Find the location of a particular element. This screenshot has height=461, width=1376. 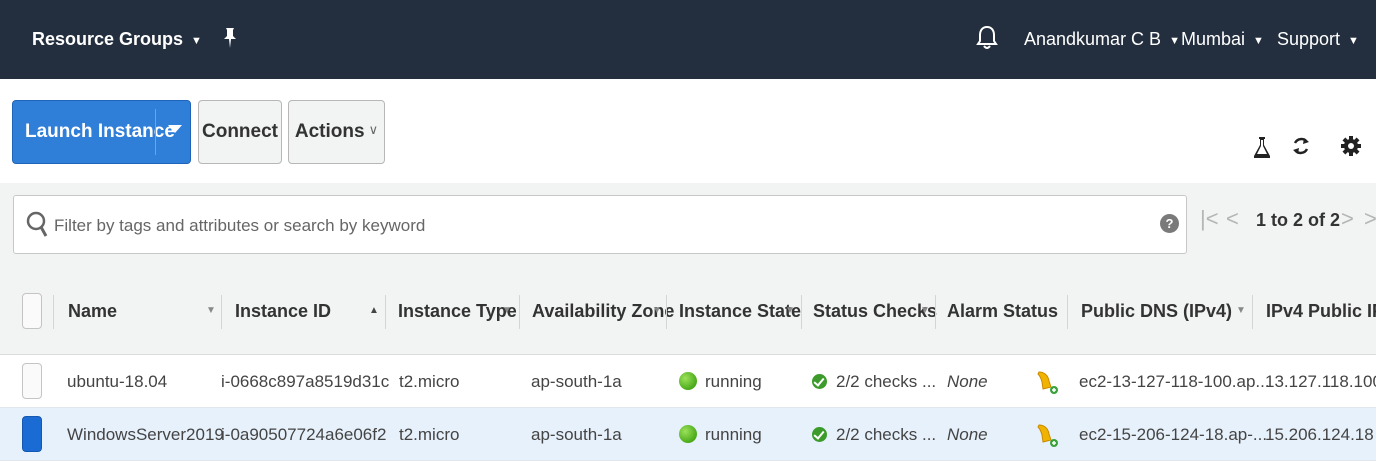

connect-button: Connect is located at coordinates (240, 132).